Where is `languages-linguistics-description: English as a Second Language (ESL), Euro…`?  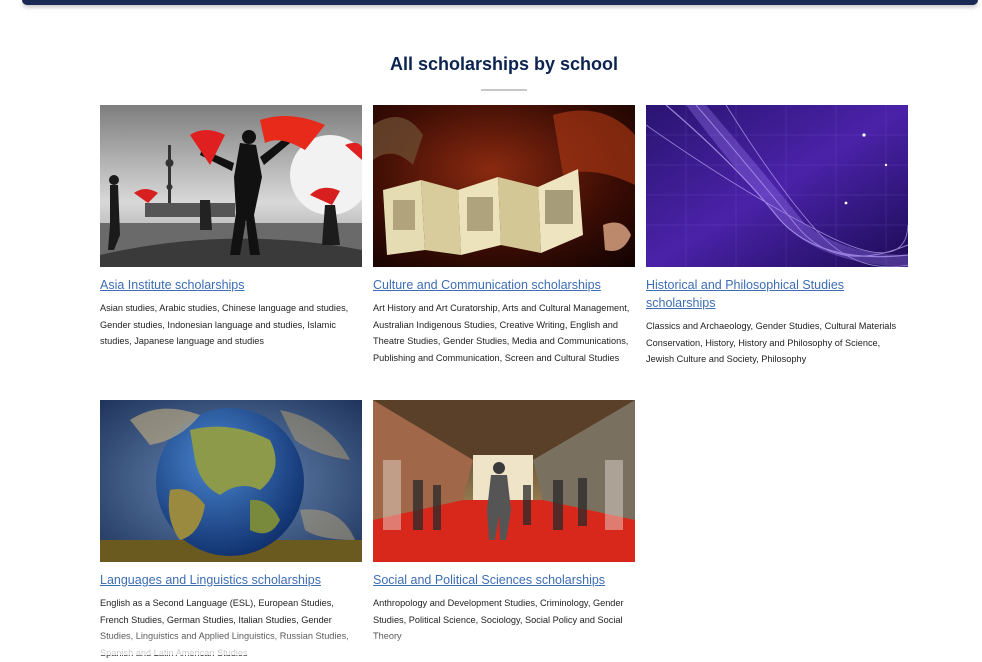 languages-linguistics-description: English as a Second Language (ESL), Euro… is located at coordinates (224, 628).